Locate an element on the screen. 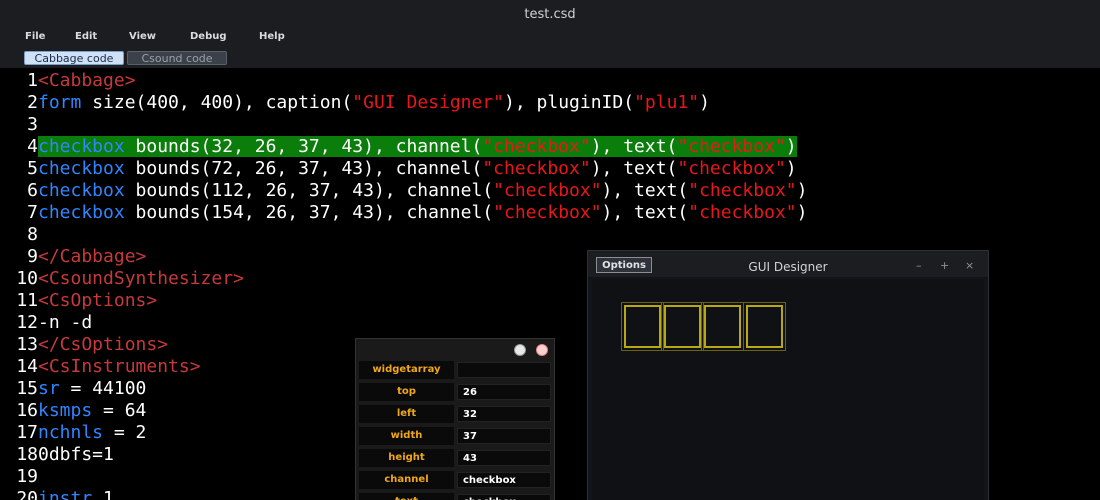 The width and height of the screenshot is (1100, 500). property-label: top is located at coordinates (406, 392).